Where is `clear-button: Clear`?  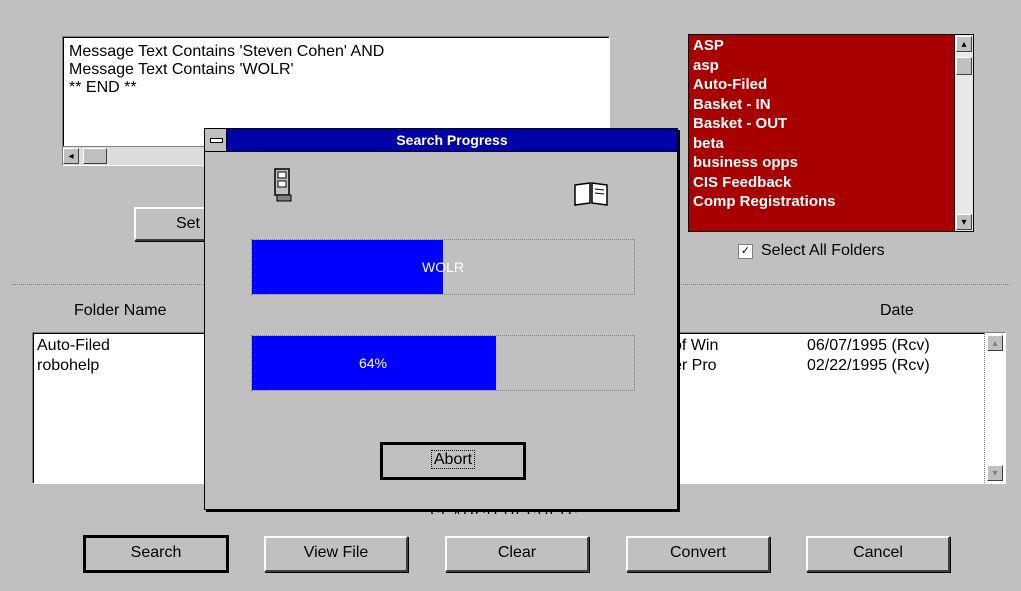 clear-button: Clear is located at coordinates (517, 554).